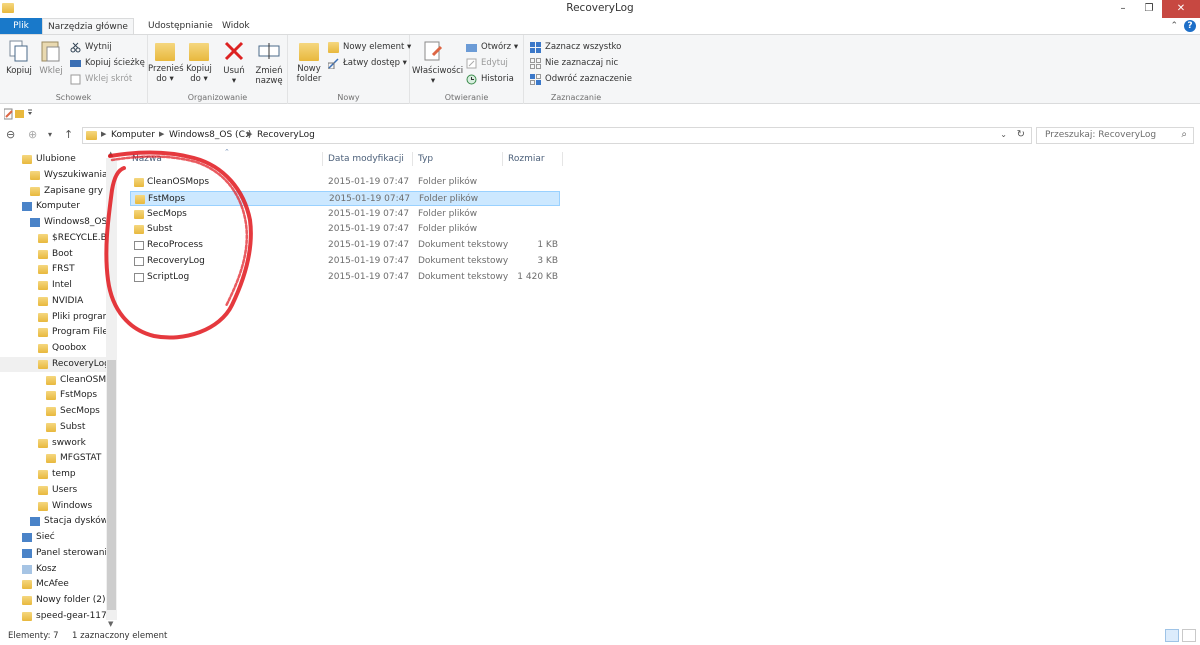 This screenshot has width=1200, height=645. Describe the element at coordinates (369, 47) in the screenshot. I see `new-item-button: Nowy element ▾` at that location.